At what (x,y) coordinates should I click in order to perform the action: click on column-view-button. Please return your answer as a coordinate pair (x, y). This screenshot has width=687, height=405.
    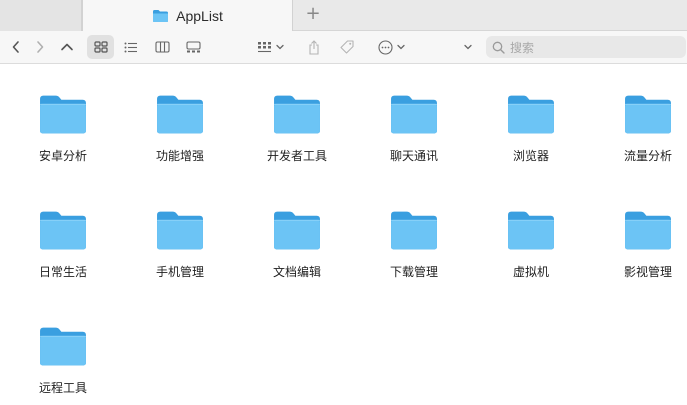
    Looking at the image, I should click on (162, 47).